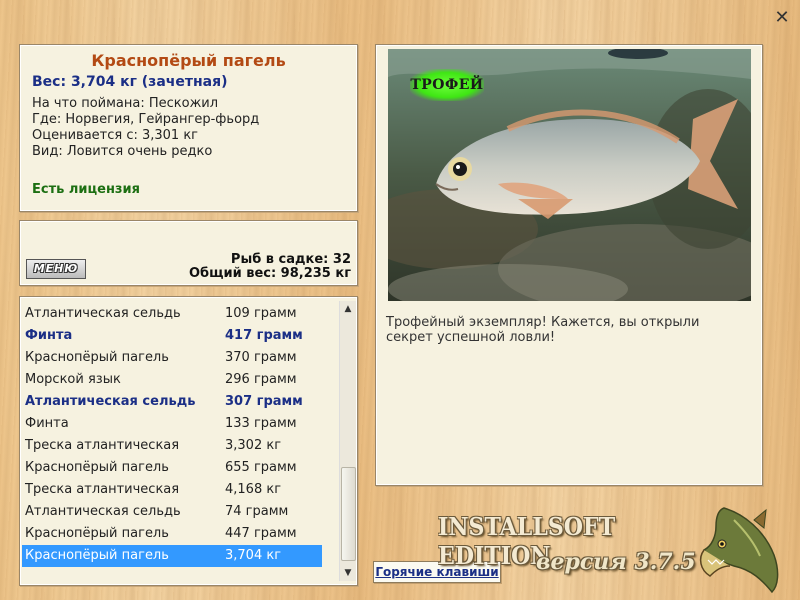  What do you see at coordinates (348, 309) in the screenshot?
I see `scroll-up-arrow-icon: ▲` at bounding box center [348, 309].